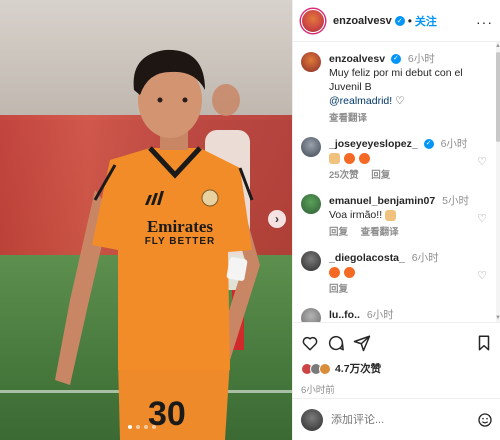  What do you see at coordinates (142, 427) in the screenshot?
I see `carousel-indicator` at bounding box center [142, 427].